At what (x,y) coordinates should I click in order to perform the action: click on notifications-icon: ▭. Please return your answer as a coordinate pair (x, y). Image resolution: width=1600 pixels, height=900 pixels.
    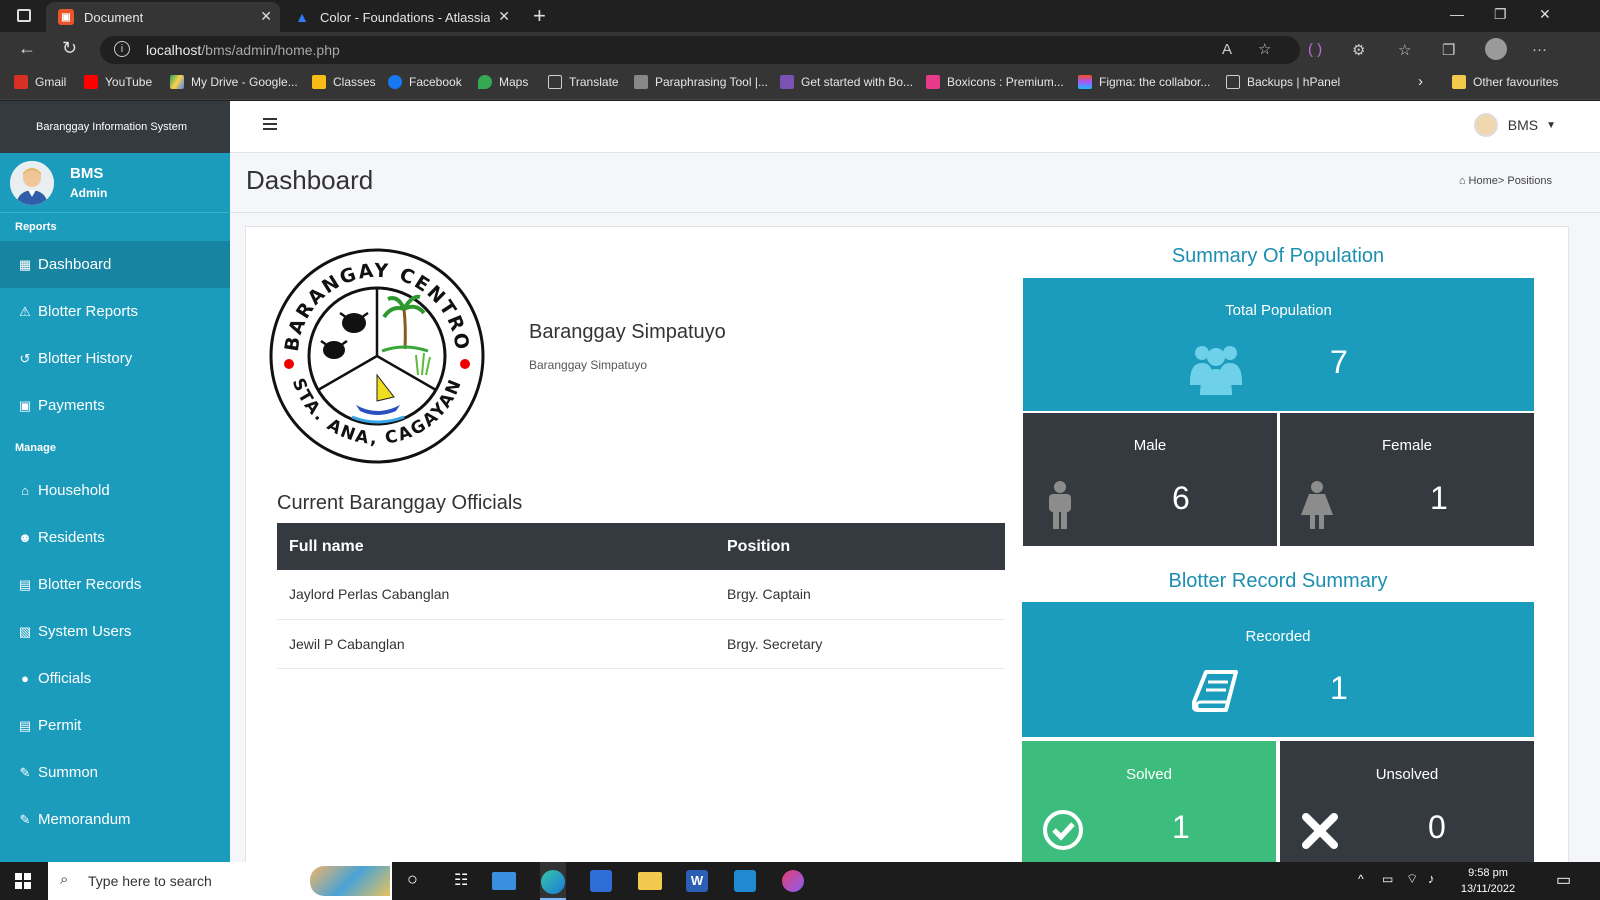
    Looking at the image, I should click on (1563, 880).